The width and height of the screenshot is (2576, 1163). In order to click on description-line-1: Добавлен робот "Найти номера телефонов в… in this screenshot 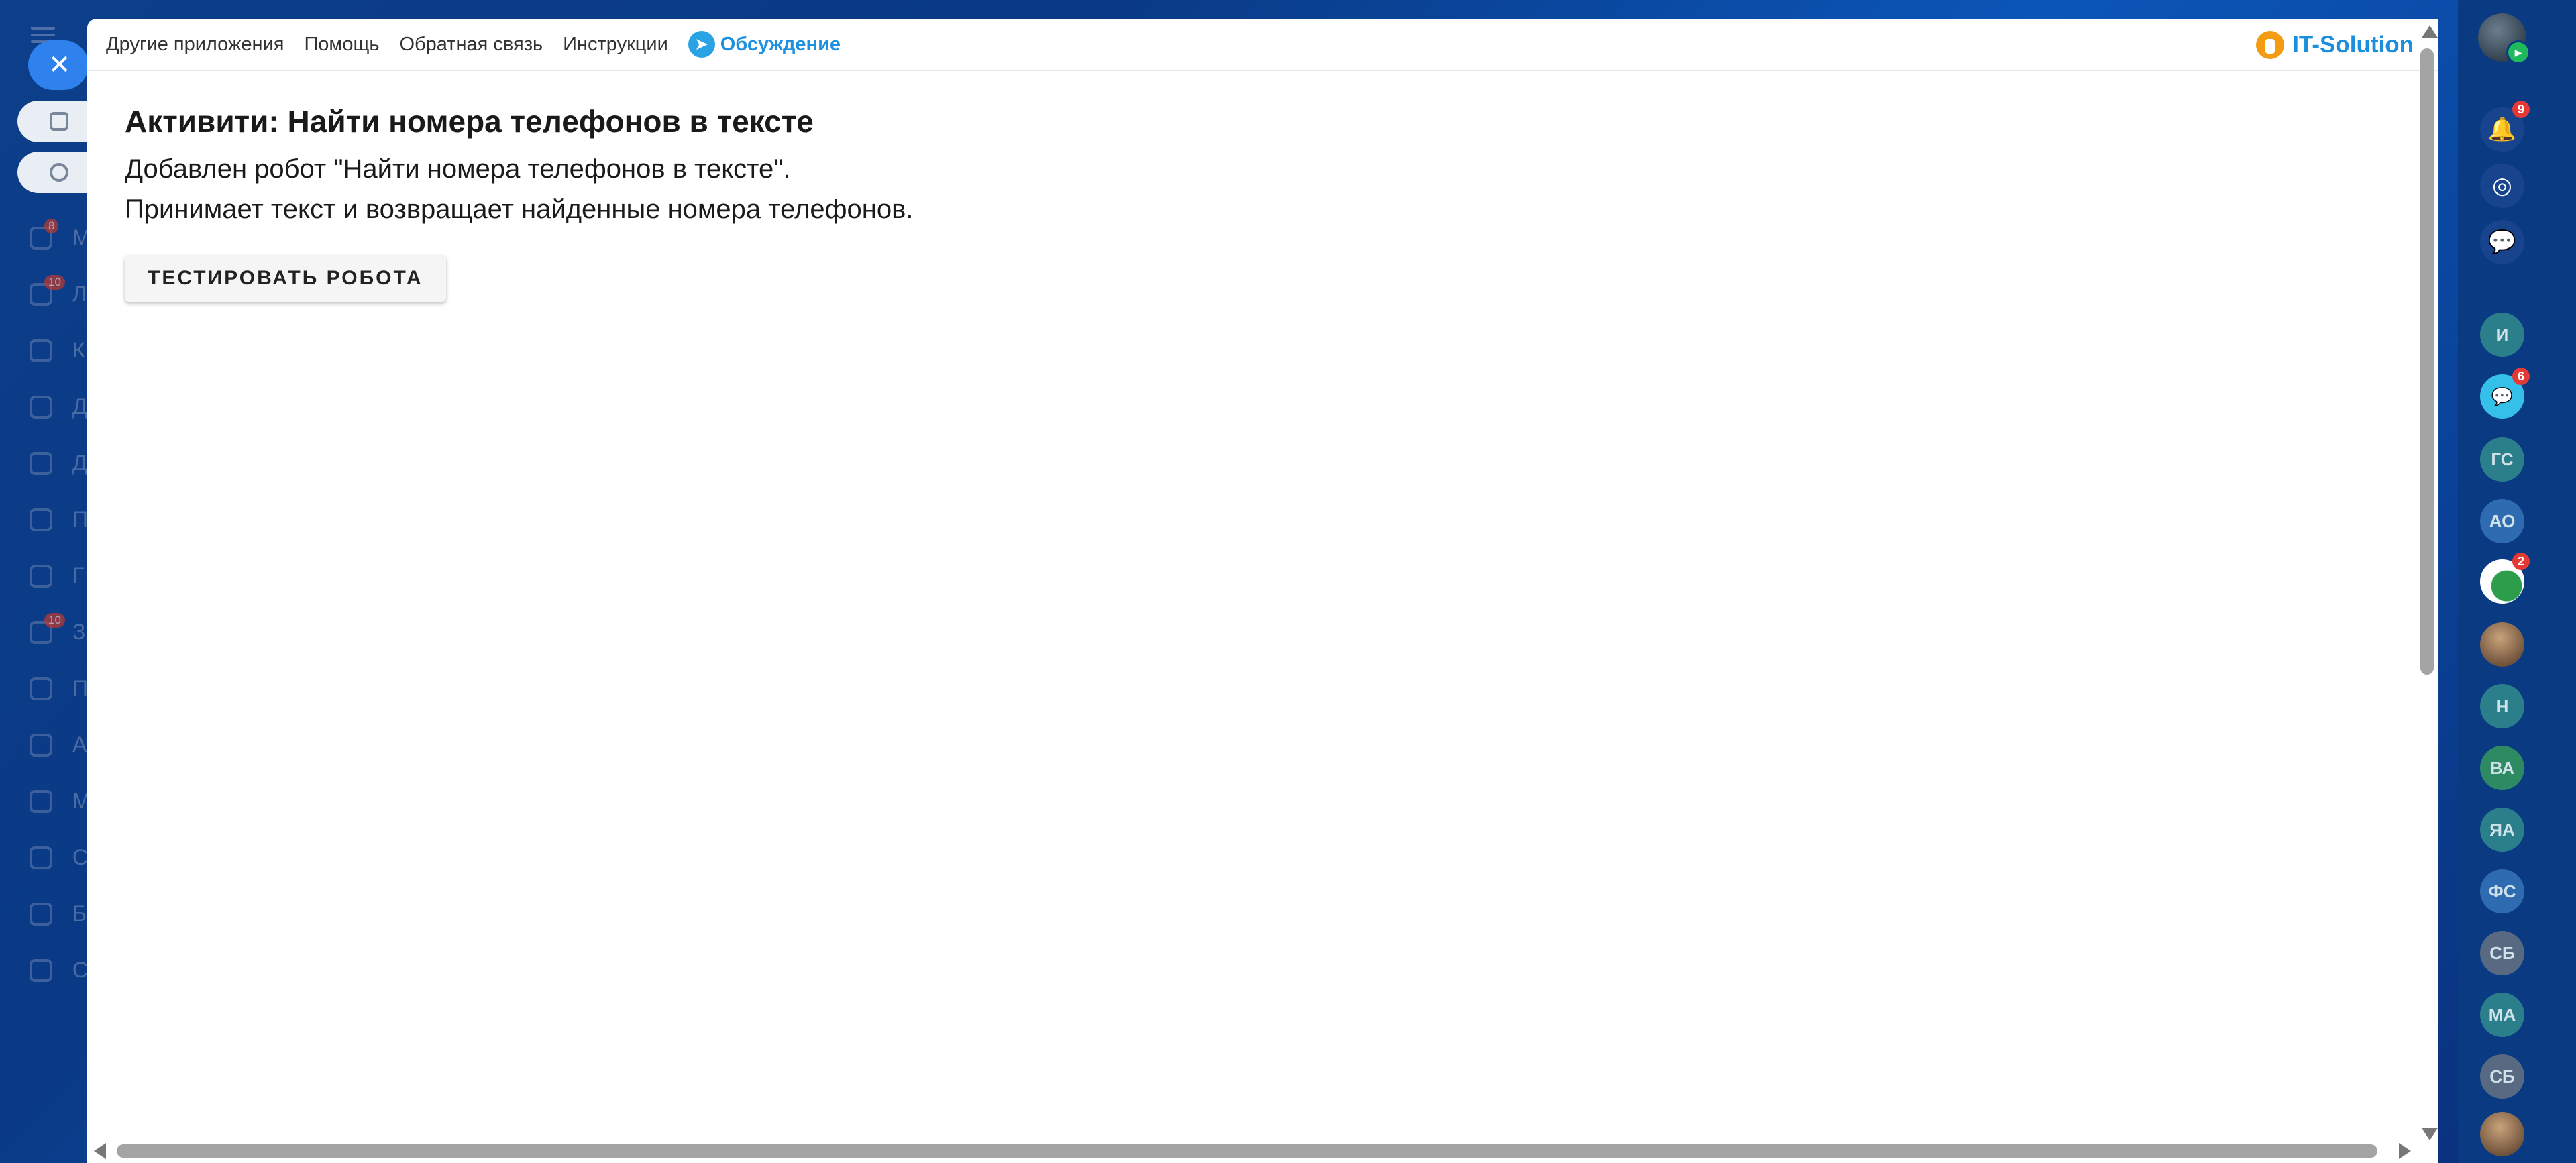, I will do `click(458, 169)`.